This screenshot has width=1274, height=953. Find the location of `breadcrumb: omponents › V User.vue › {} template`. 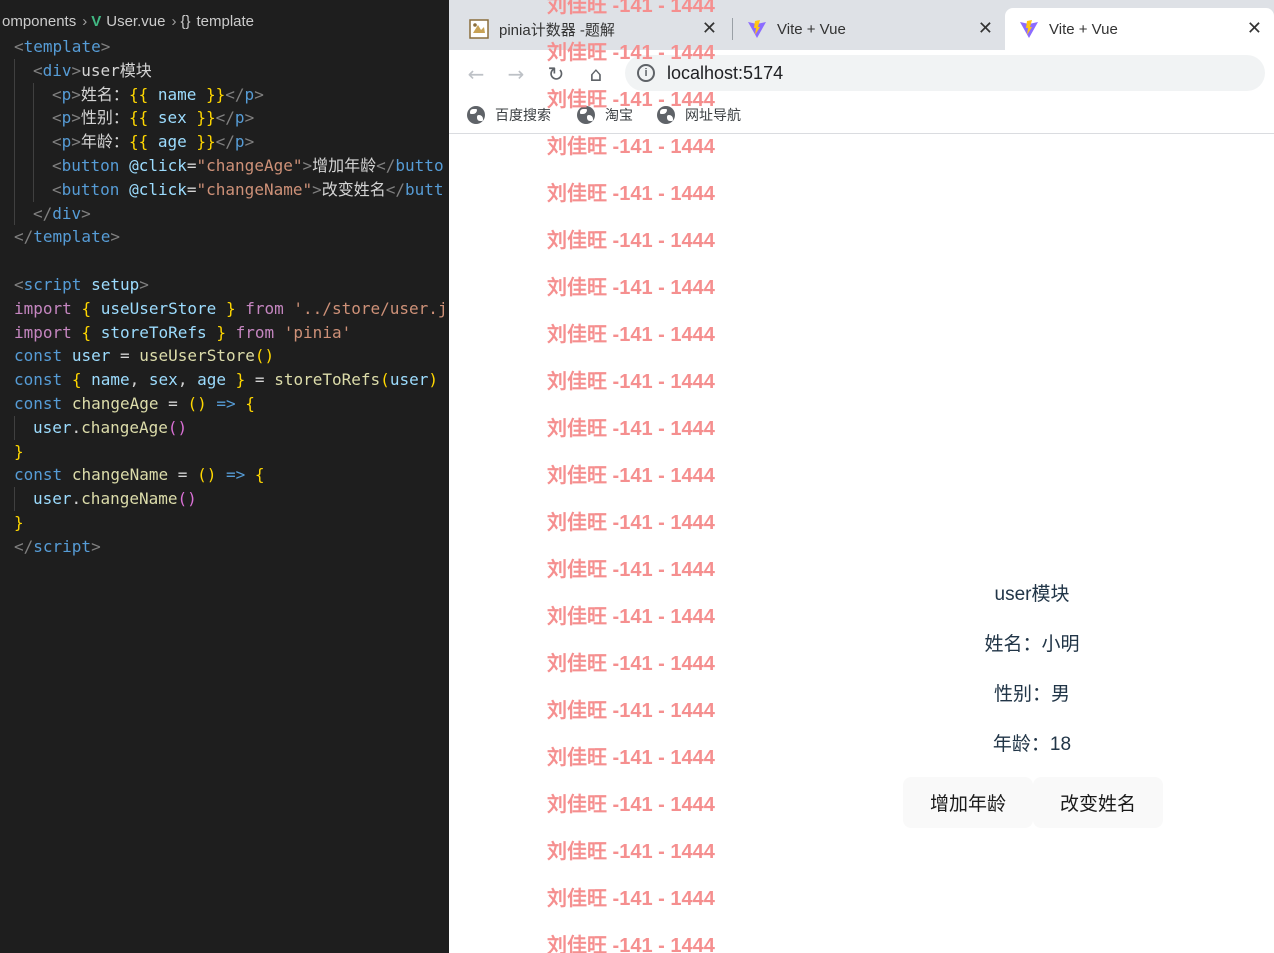

breadcrumb: omponents › V User.vue › {} template is located at coordinates (128, 21).